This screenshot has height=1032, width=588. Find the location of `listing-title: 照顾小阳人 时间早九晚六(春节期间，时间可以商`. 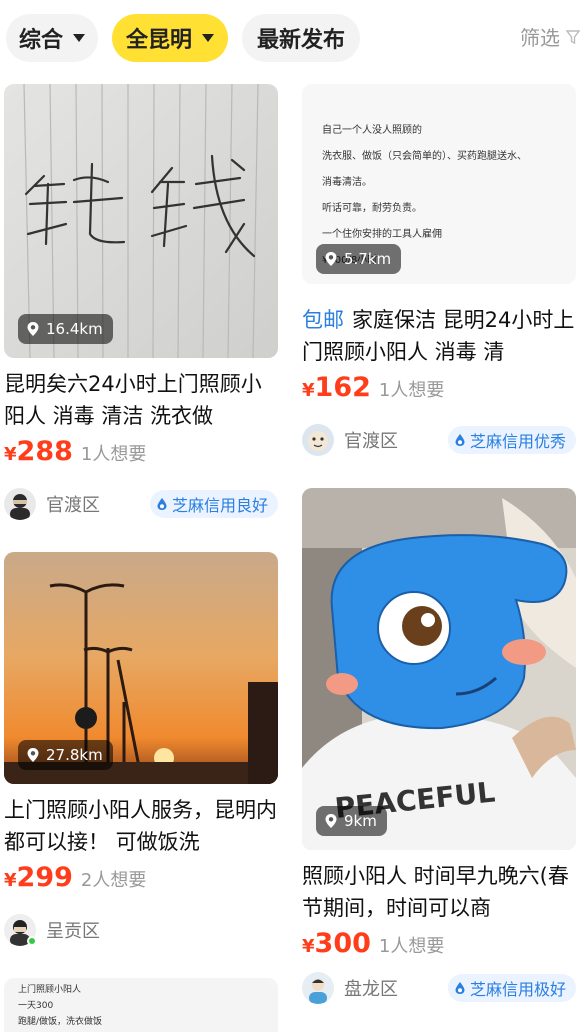

listing-title: 照顾小阳人 时间早九晚六(春节期间，时间可以商 is located at coordinates (439, 892).